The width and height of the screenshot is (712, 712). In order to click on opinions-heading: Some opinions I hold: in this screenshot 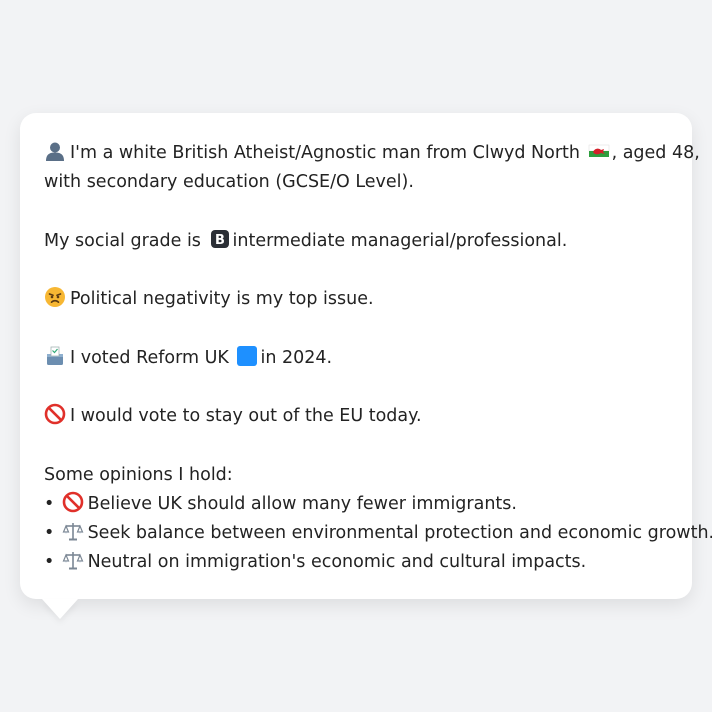, I will do `click(138, 474)`.